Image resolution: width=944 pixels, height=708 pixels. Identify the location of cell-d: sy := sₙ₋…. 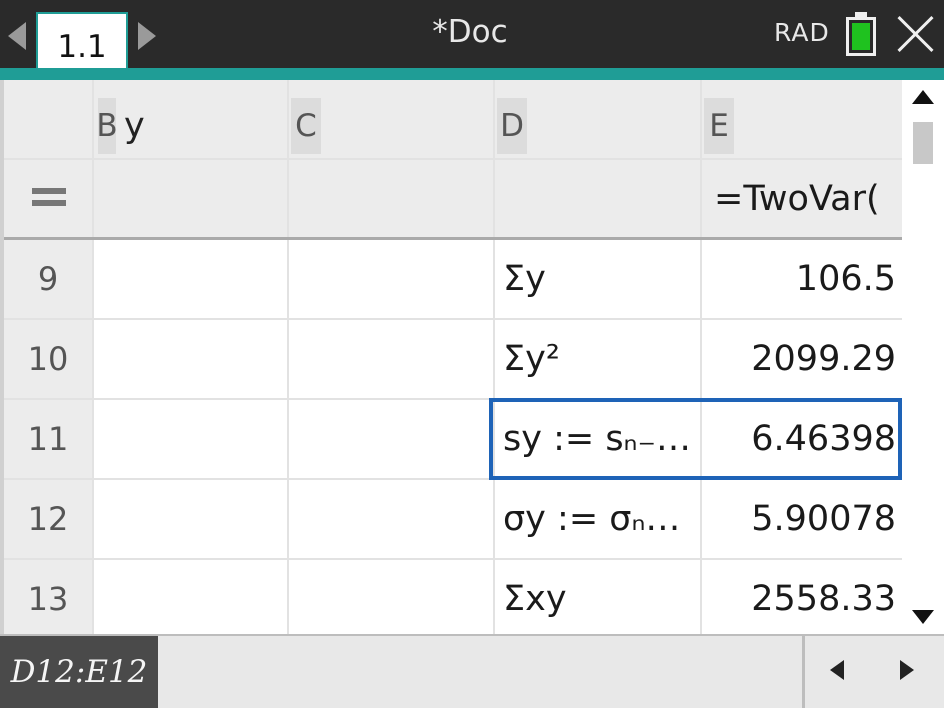
(598, 439).